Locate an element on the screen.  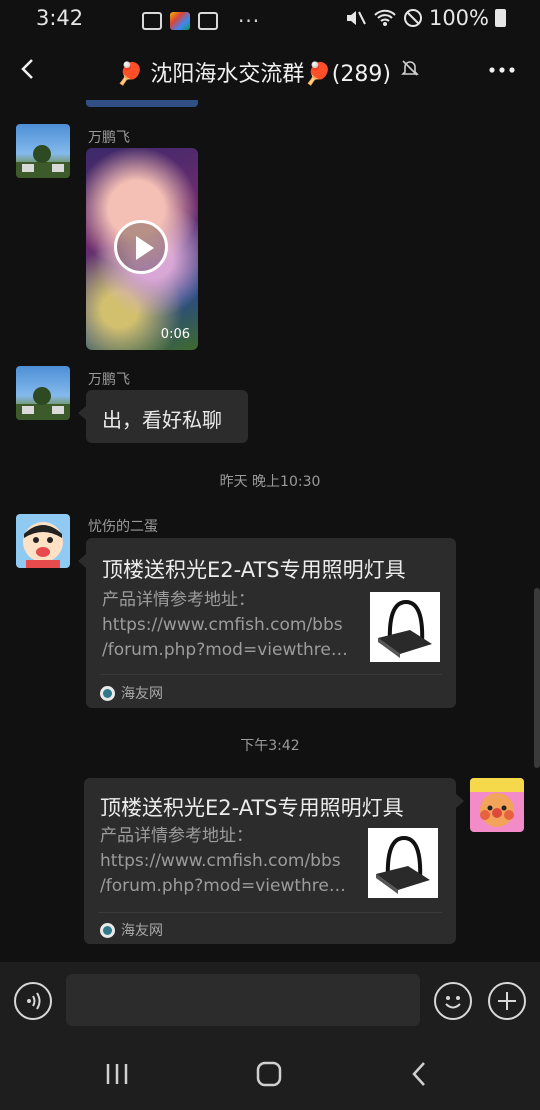
mute-status-icon is located at coordinates (356, 18).